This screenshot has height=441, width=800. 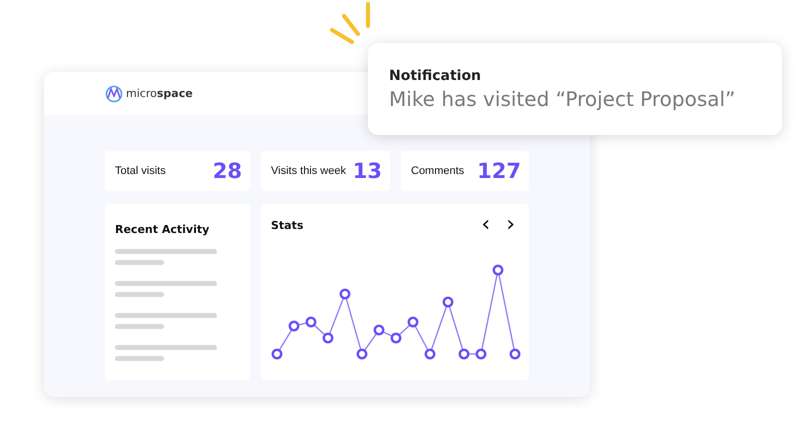 I want to click on stat-value: 127, so click(x=499, y=171).